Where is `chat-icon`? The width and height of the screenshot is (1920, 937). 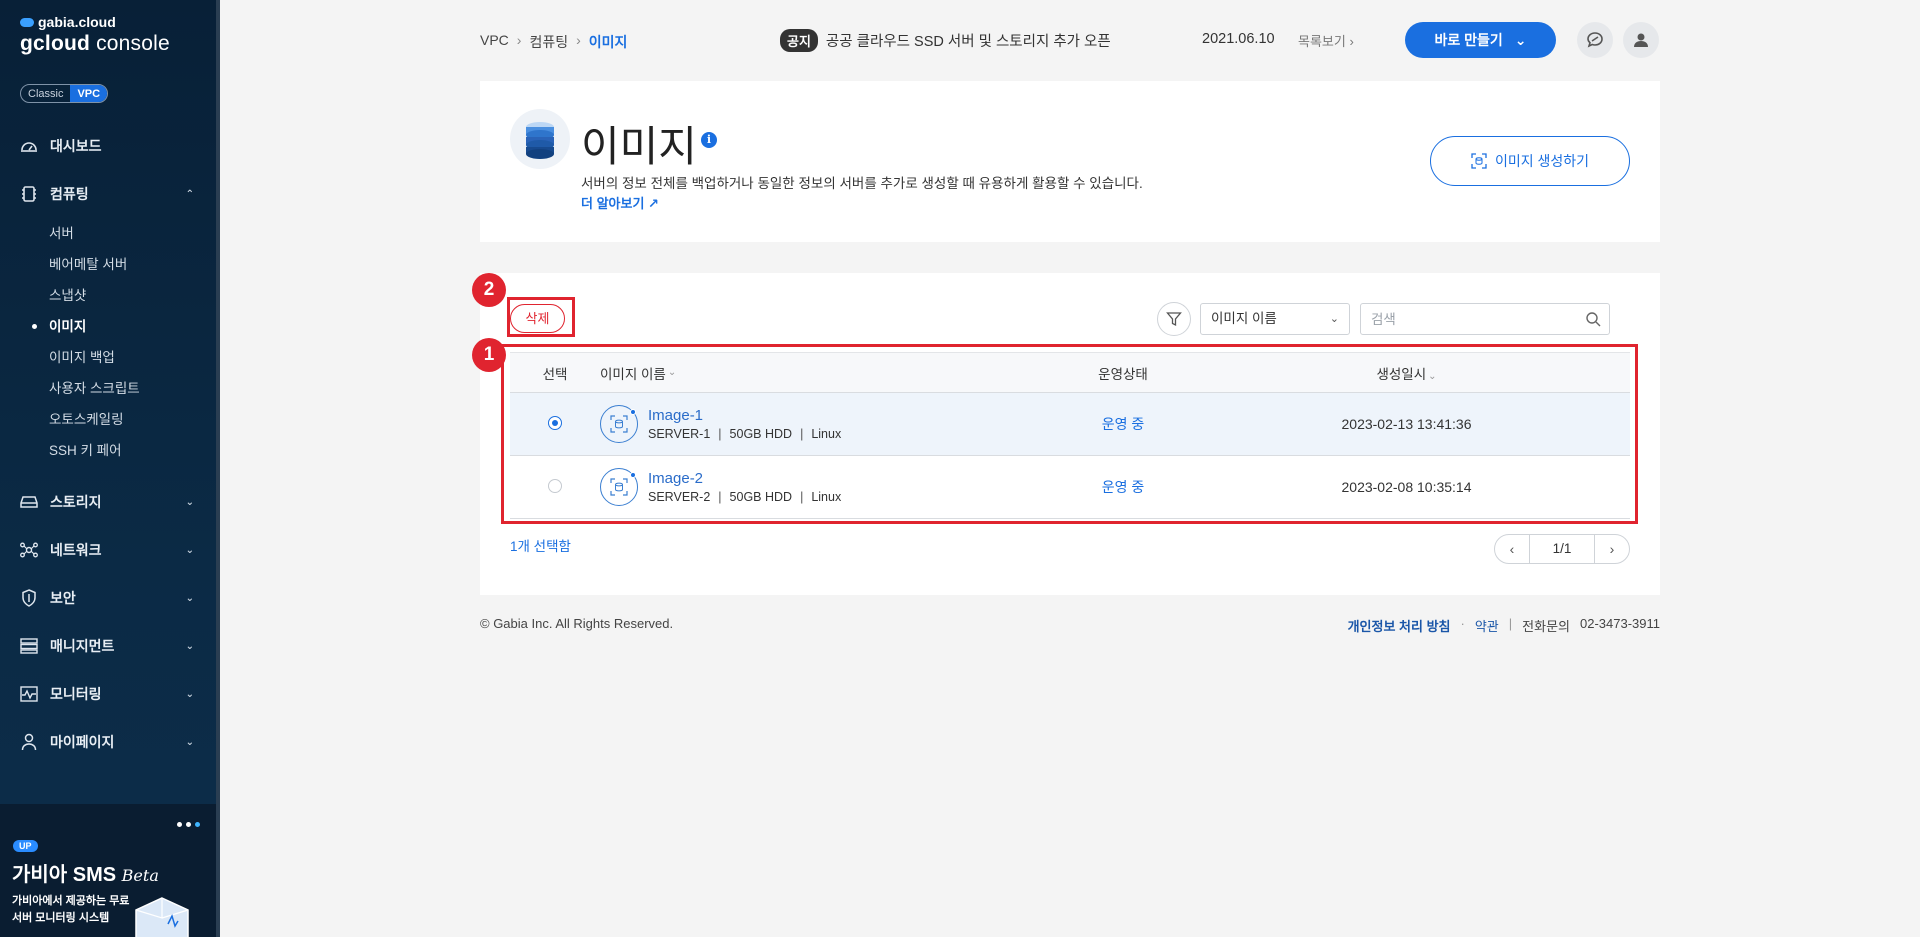
chat-icon is located at coordinates (1595, 40).